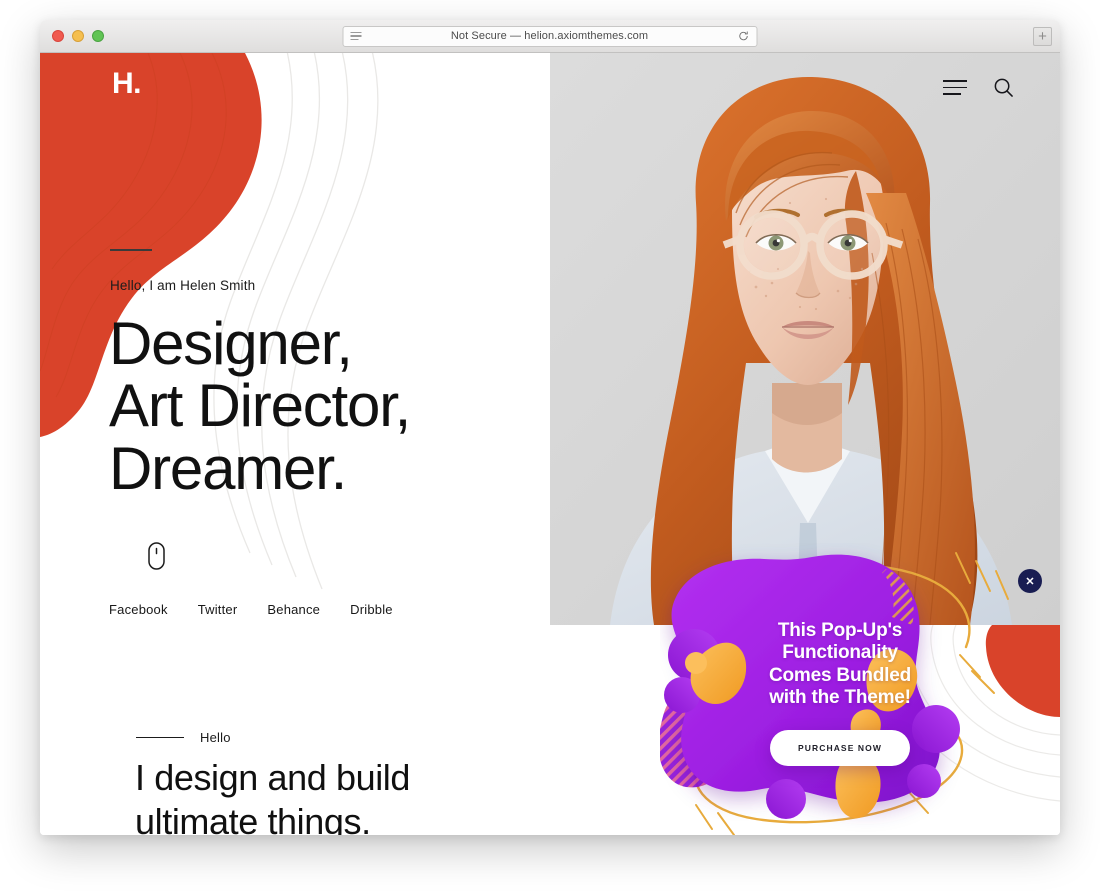  Describe the element at coordinates (371, 609) in the screenshot. I see `social-link-dribble: Dribble` at that location.